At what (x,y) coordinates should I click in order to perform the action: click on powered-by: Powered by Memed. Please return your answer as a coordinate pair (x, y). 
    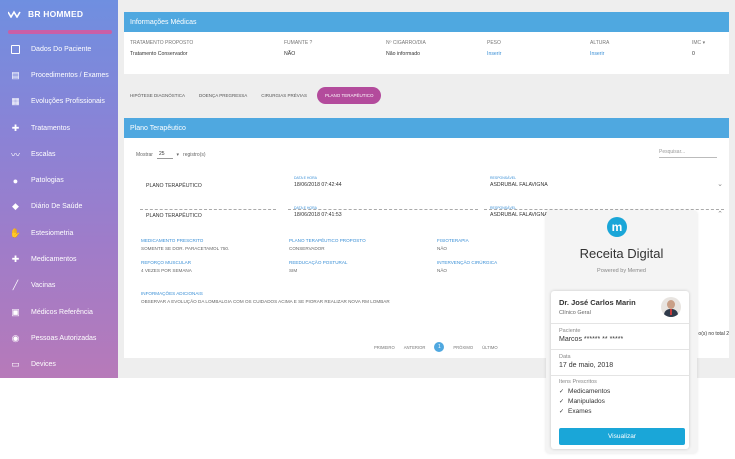
    Looking at the image, I should click on (621, 271).